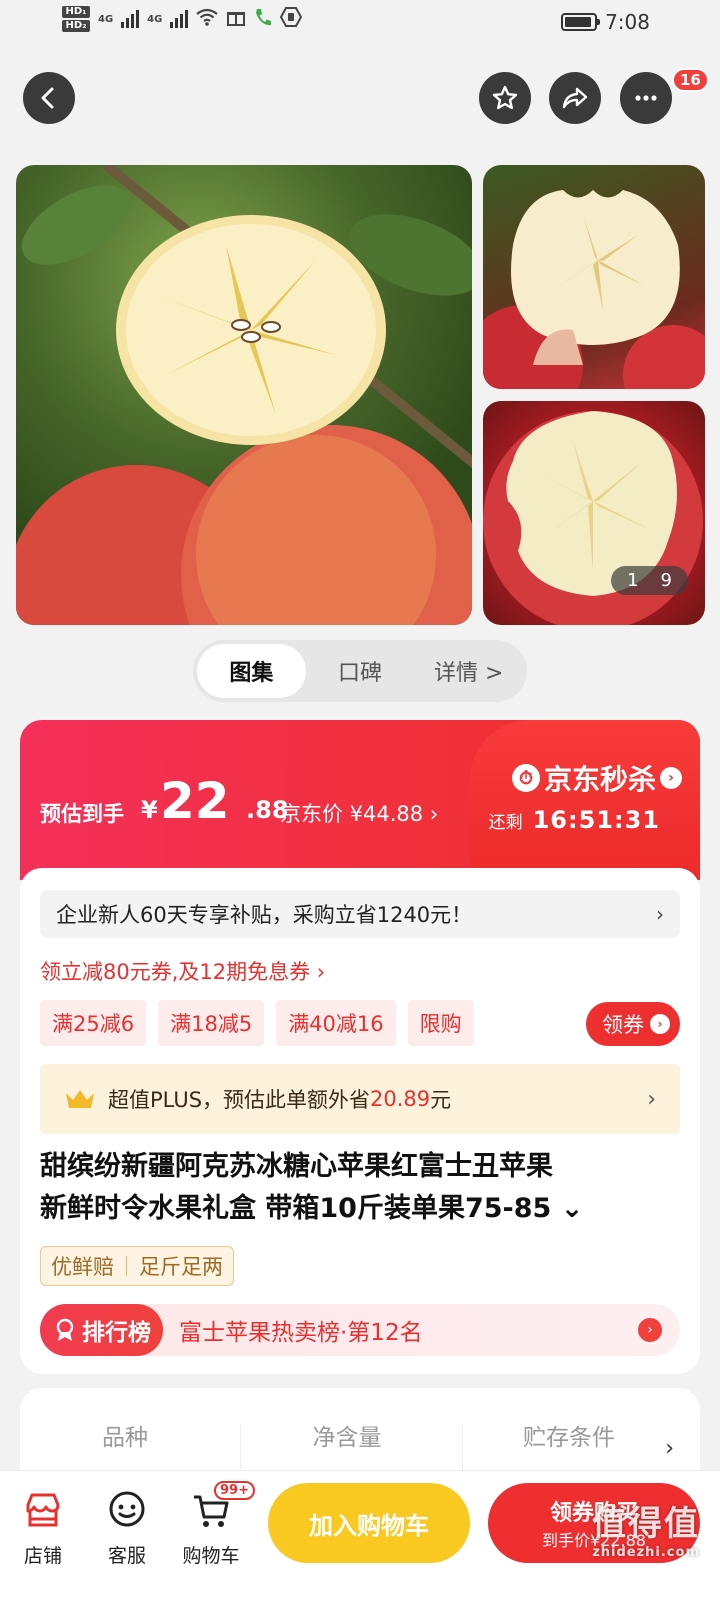 The image size is (720, 1600). Describe the element at coordinates (505, 822) in the screenshot. I see `countdown-label: 还剩` at that location.